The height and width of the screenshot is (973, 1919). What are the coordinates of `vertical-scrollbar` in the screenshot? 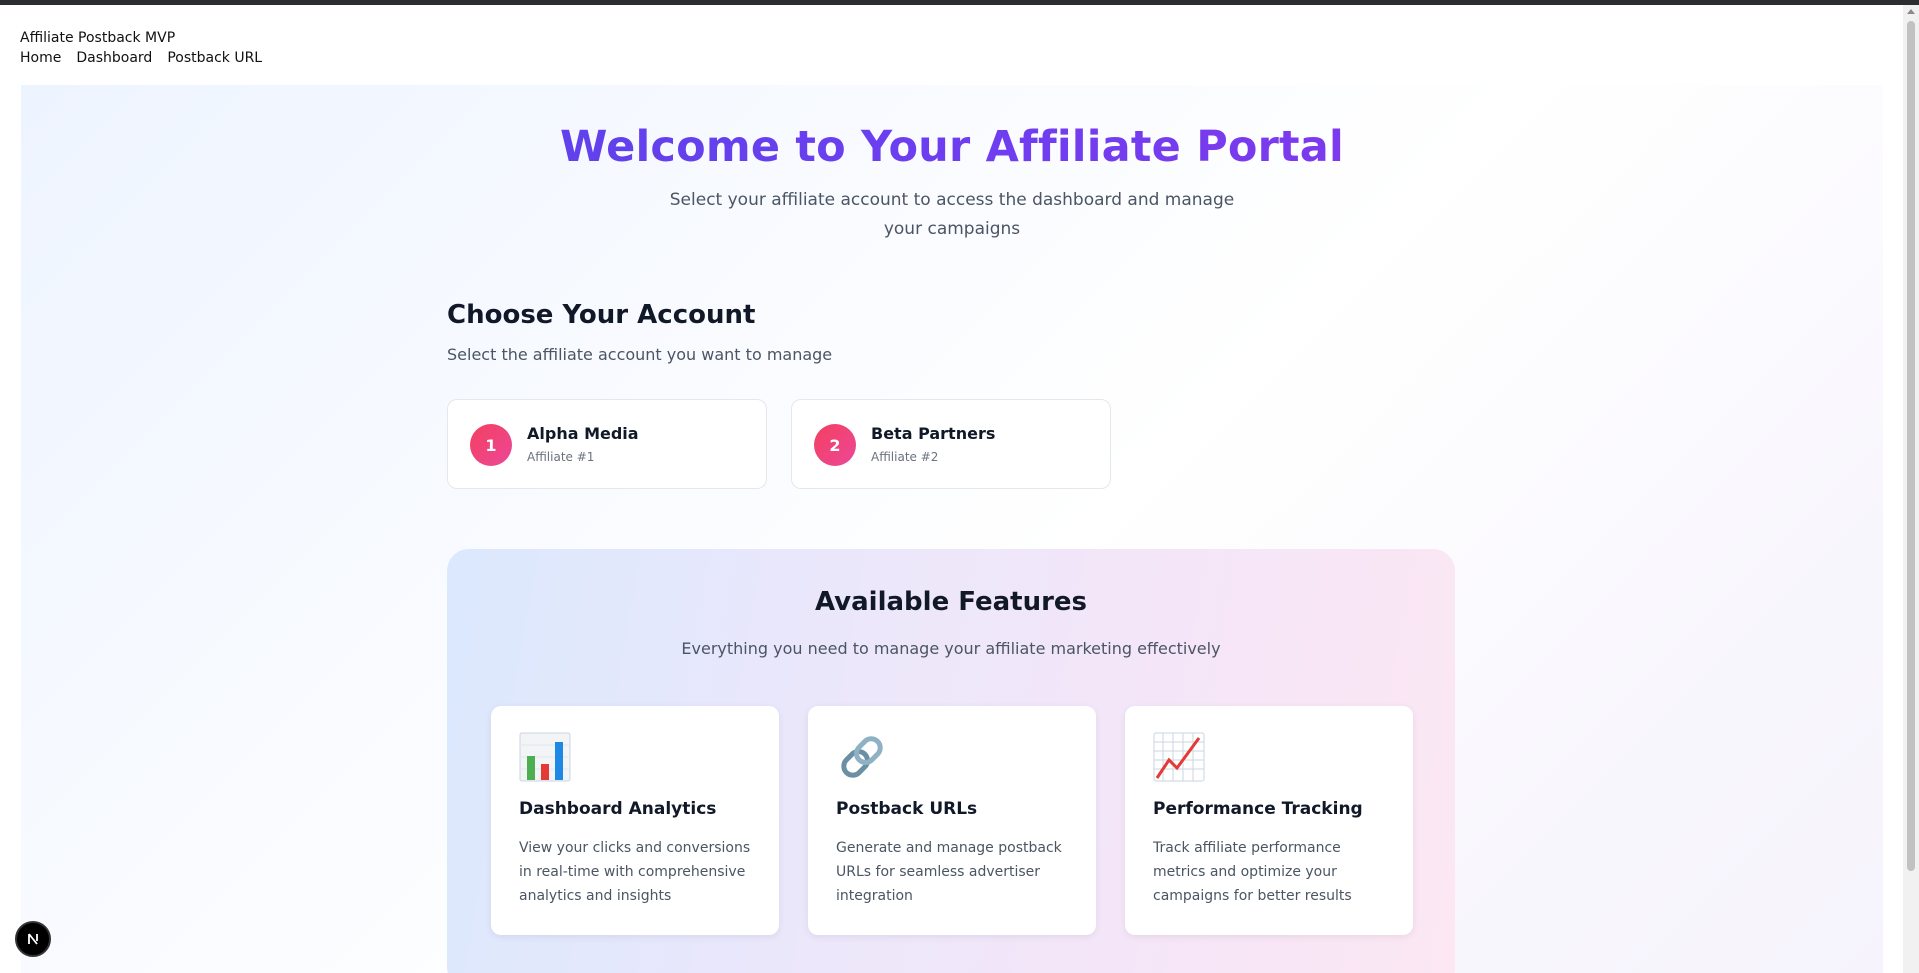 It's located at (1911, 489).